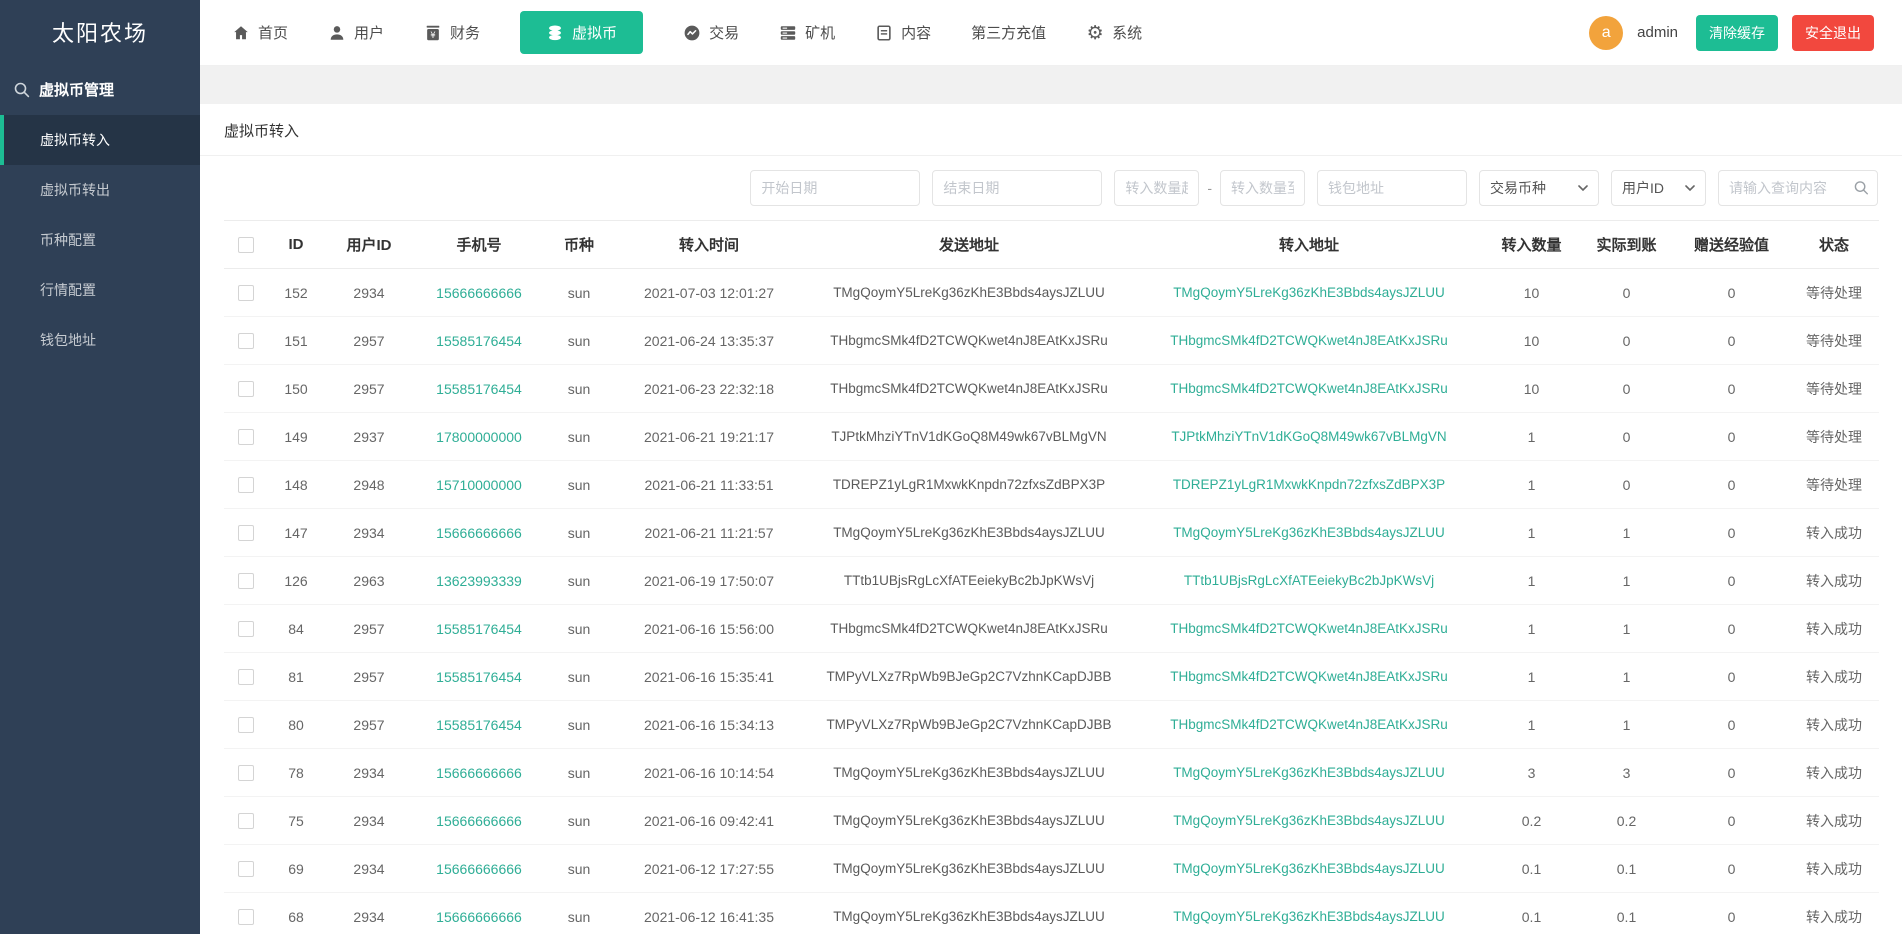 The image size is (1902, 934). I want to click on sidebar-item-1: 虚拟币转出, so click(100, 190).